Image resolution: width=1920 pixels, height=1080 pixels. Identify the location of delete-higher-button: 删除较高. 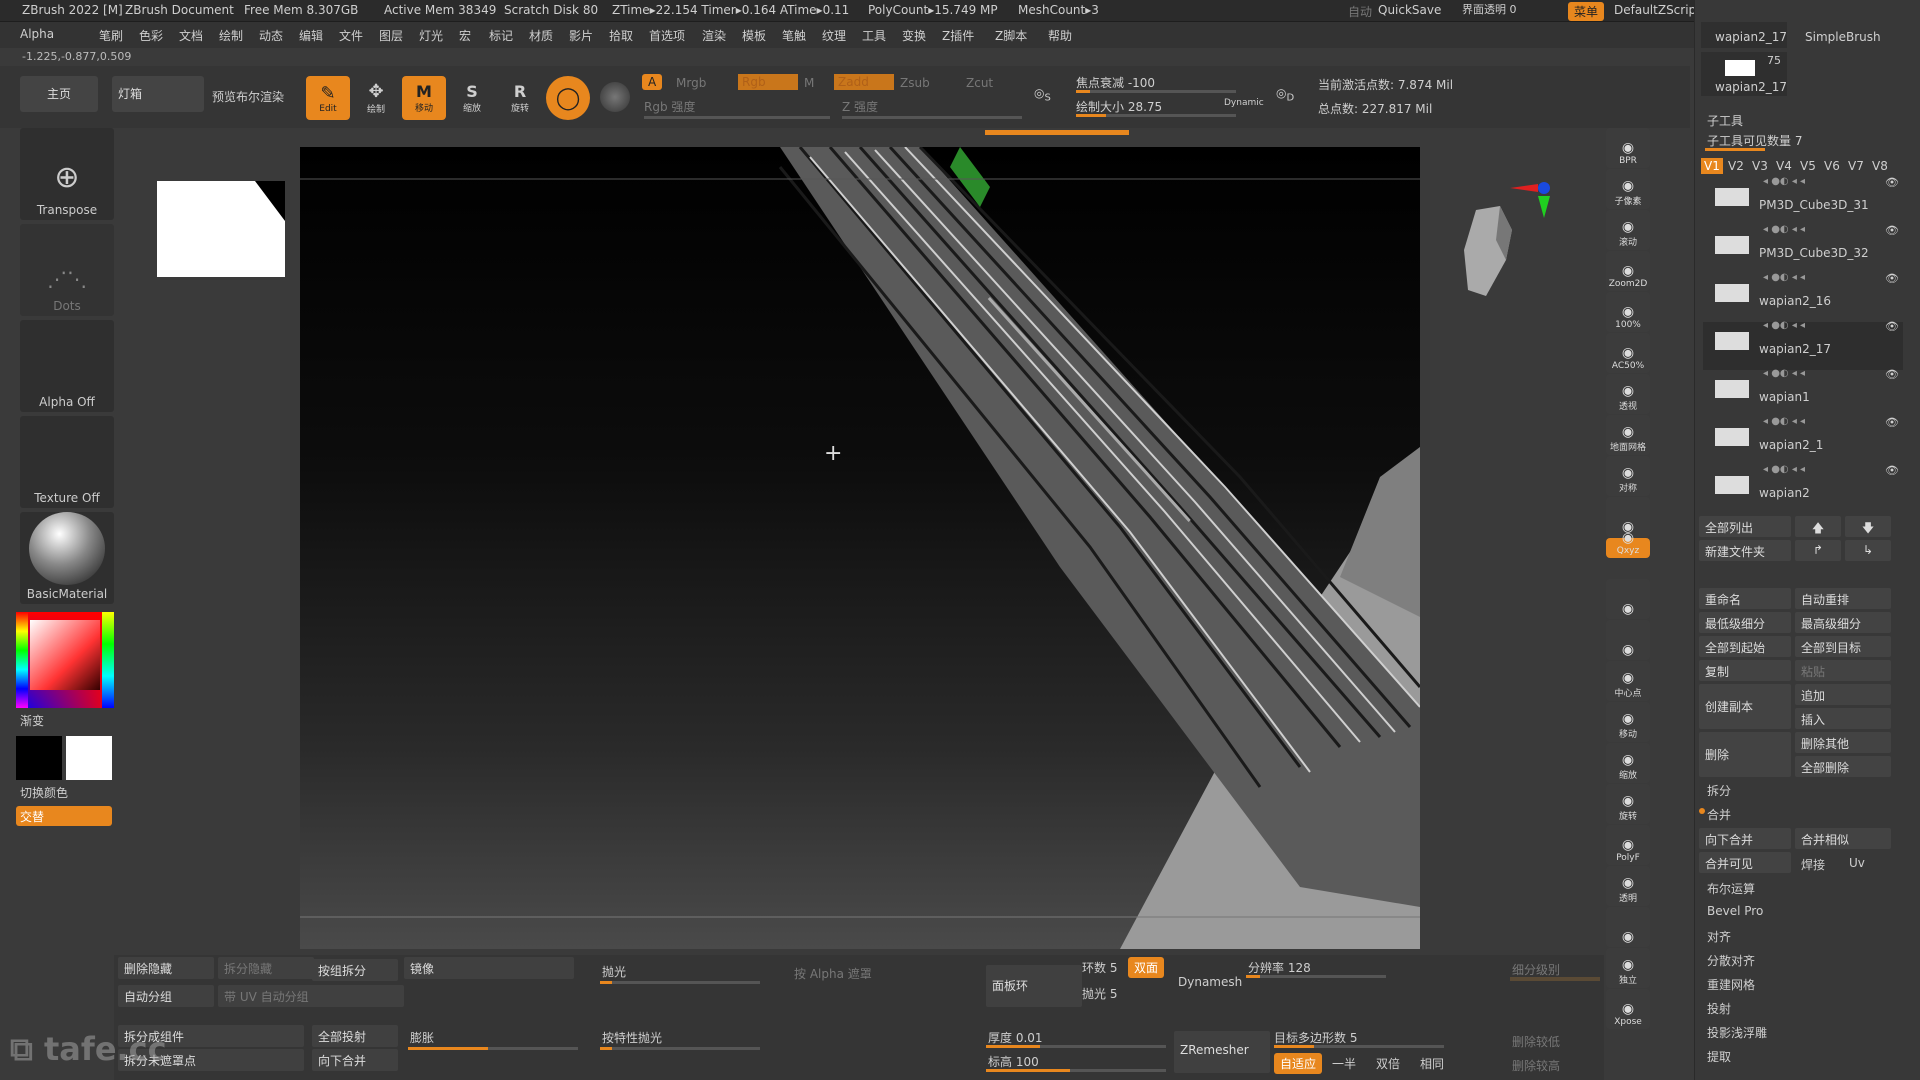
(1536, 1065).